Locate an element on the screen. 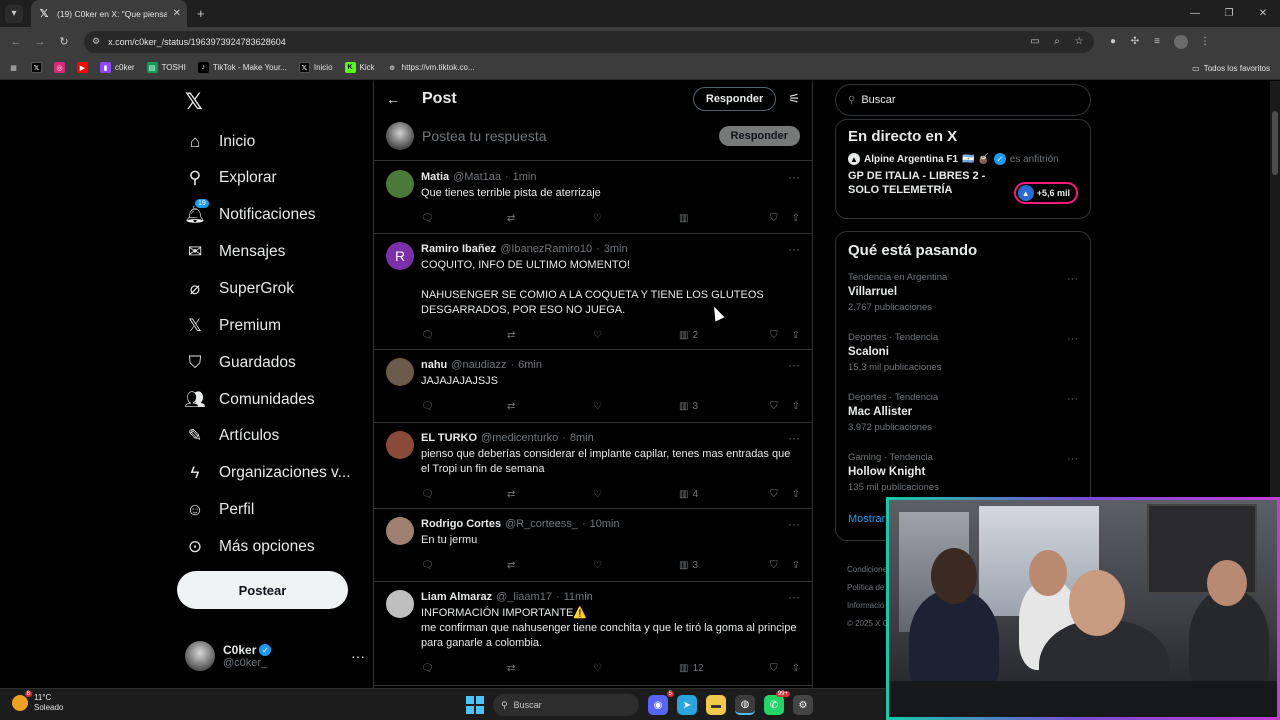  site-info-icon: ⚙ is located at coordinates (96, 41).